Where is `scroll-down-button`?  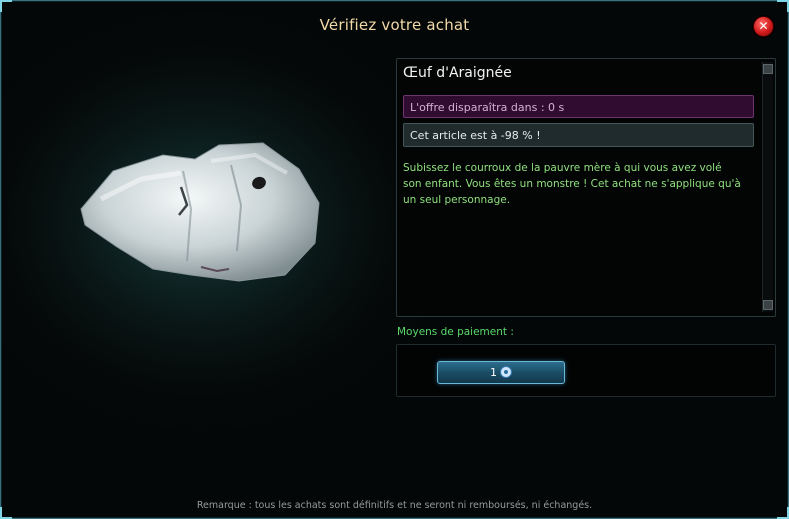
scroll-down-button is located at coordinates (768, 305).